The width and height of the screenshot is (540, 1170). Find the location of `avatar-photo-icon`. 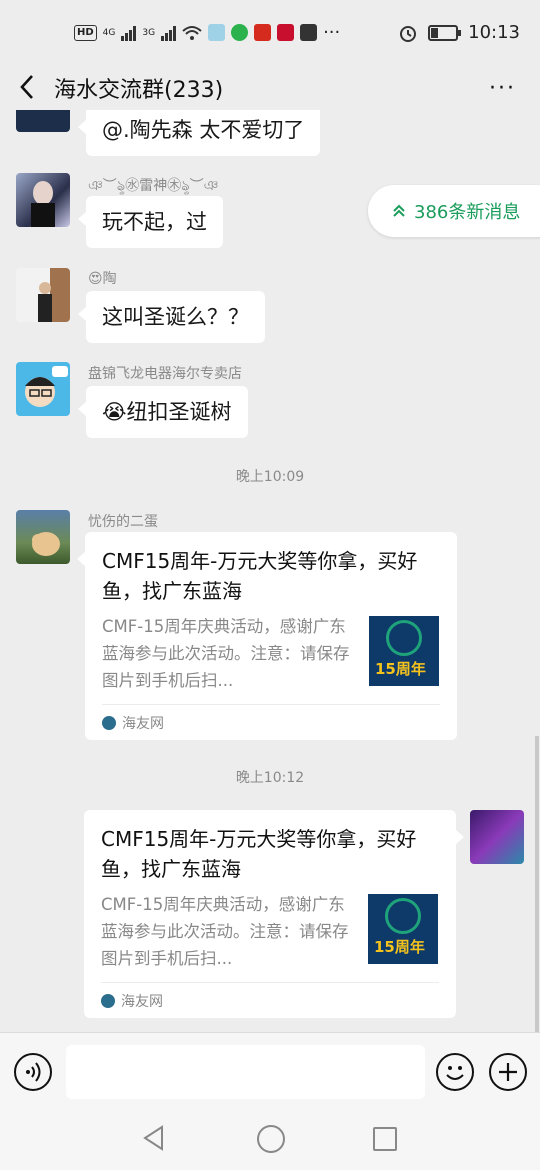

avatar-photo-icon is located at coordinates (46, 544).